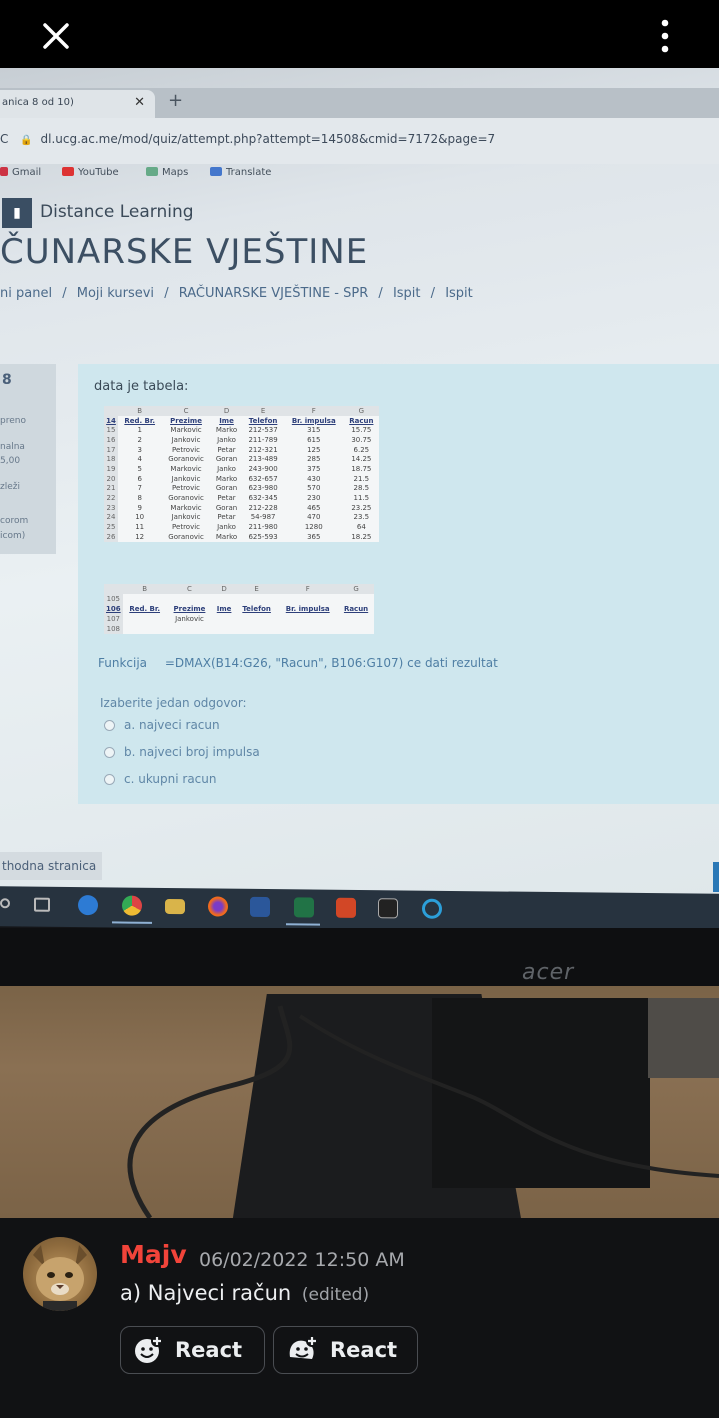 The image size is (719, 1418). Describe the element at coordinates (139, 459) in the screenshot. I see `table-cell: 4` at that location.